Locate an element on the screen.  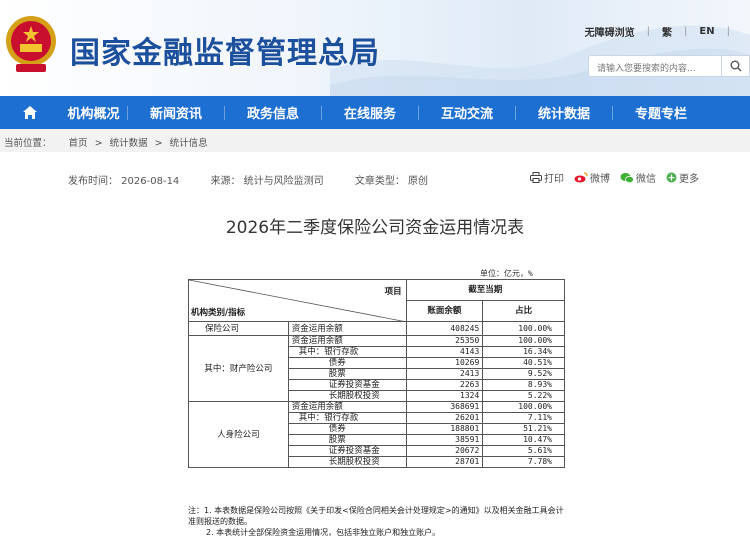
table-row: 保险公司 资金运用余额 408245 100.00% is located at coordinates (376, 328).